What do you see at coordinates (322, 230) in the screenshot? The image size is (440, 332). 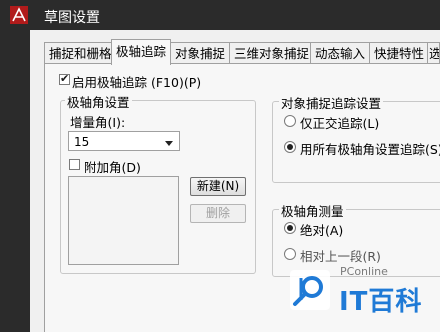 I see `absolute-label: 绝对(A)` at bounding box center [322, 230].